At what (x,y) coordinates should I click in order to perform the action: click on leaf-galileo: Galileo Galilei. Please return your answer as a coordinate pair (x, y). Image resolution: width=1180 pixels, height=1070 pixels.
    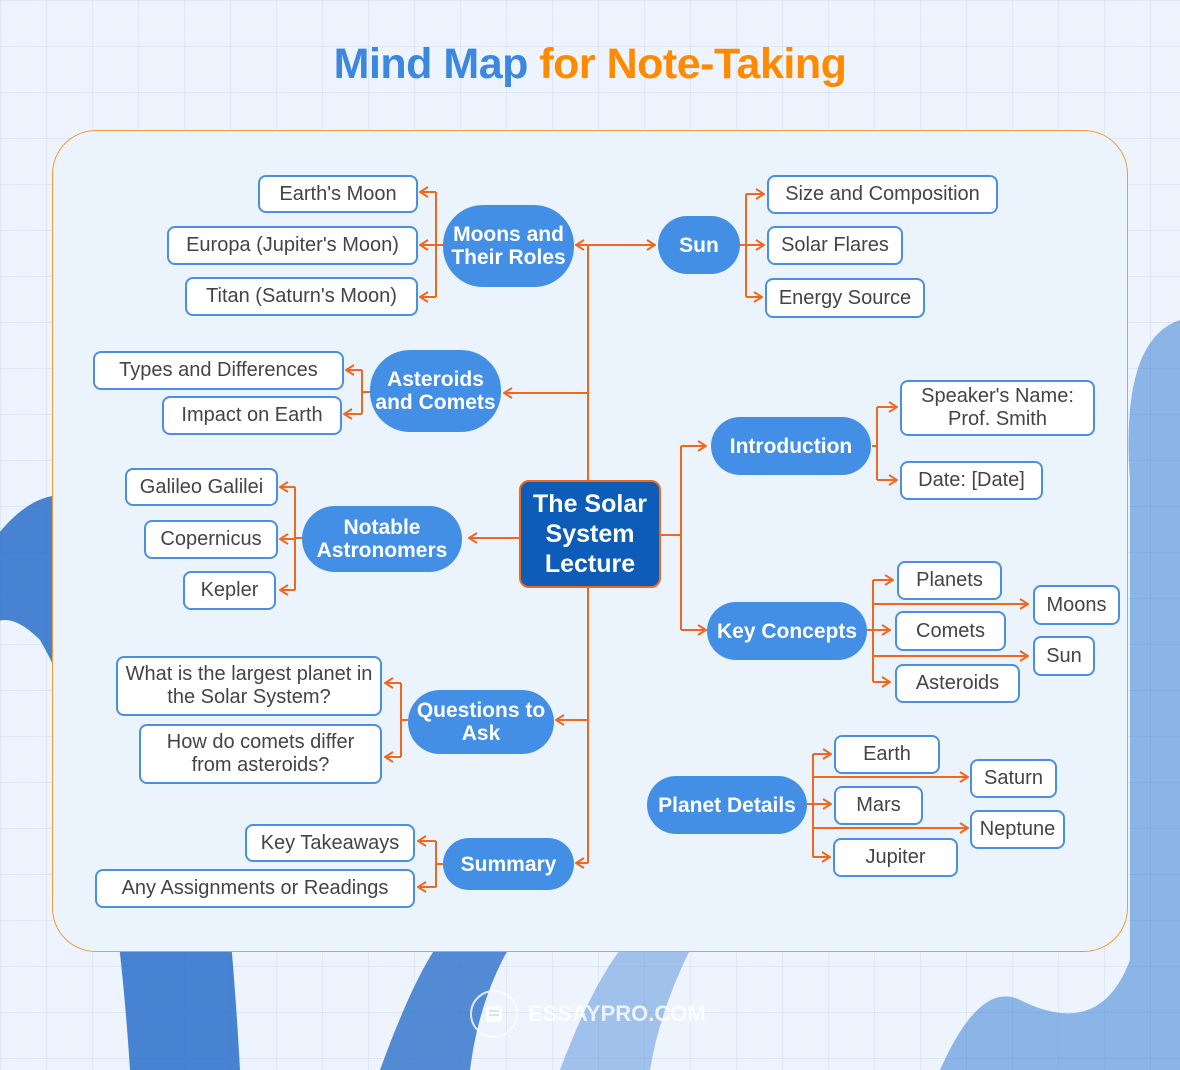
    Looking at the image, I should click on (201, 487).